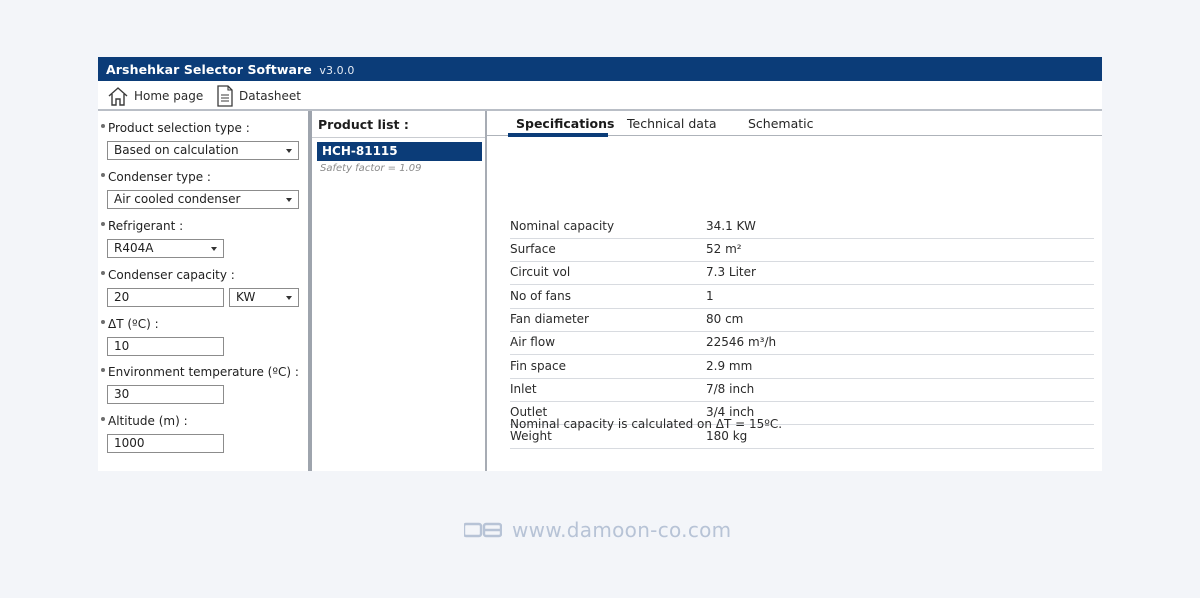 The height and width of the screenshot is (598, 1200). What do you see at coordinates (179, 128) in the screenshot?
I see `product-selection-type-label-text: Product selection type :` at bounding box center [179, 128].